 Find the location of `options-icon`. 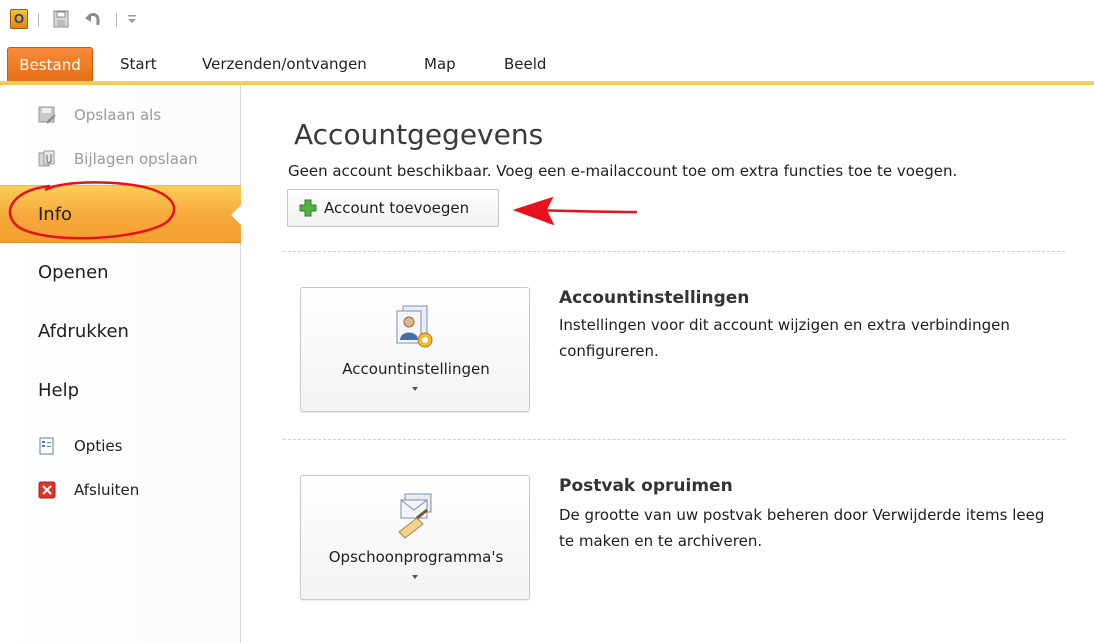

options-icon is located at coordinates (47, 446).